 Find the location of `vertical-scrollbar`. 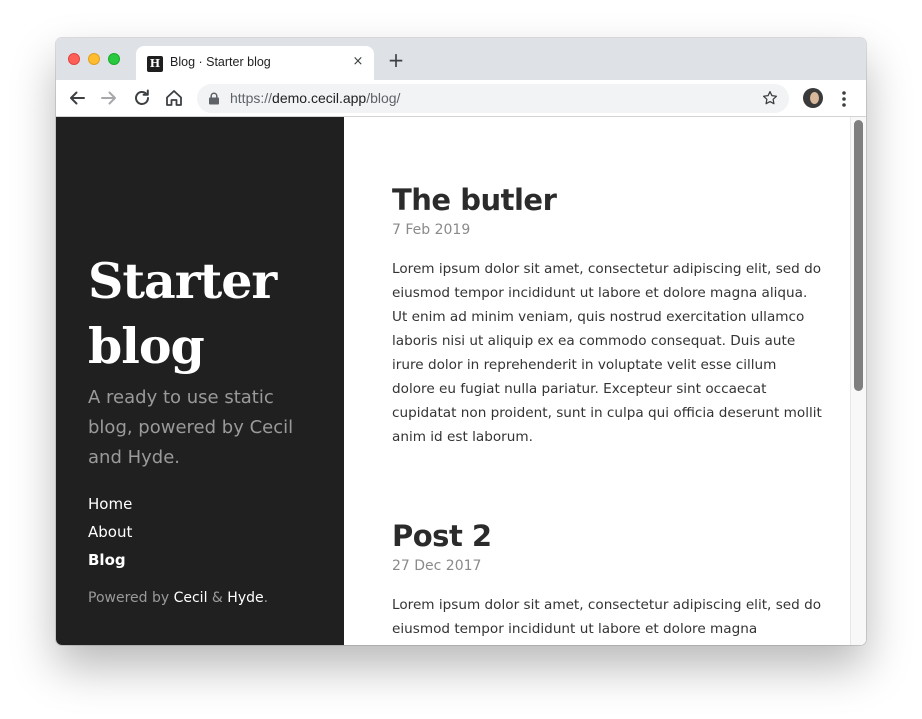

vertical-scrollbar is located at coordinates (858, 381).